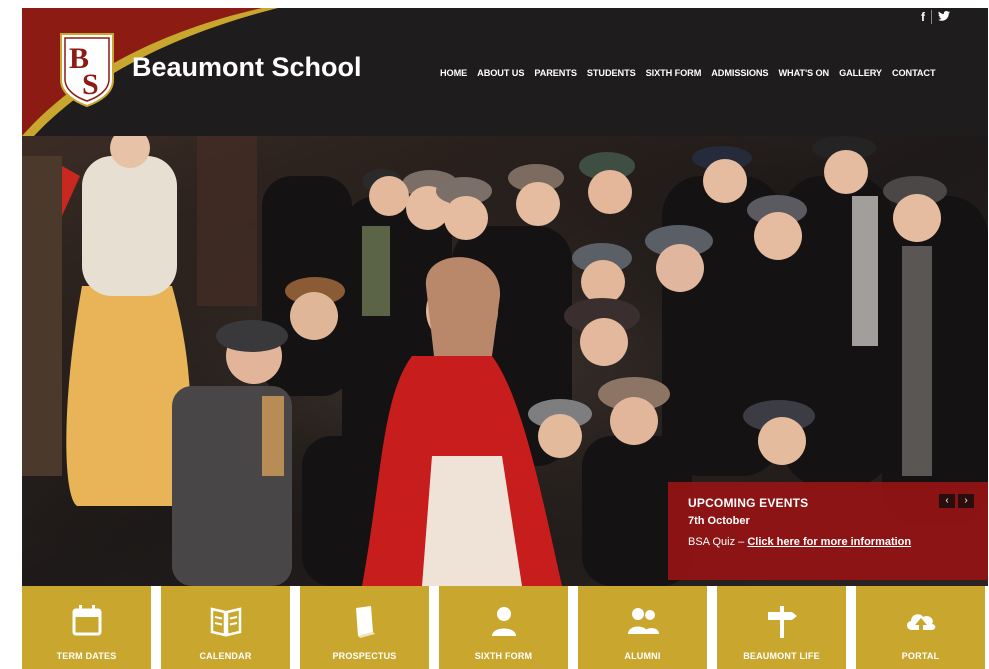  Describe the element at coordinates (90, 84) in the screenshot. I see `svg-text: S` at that location.